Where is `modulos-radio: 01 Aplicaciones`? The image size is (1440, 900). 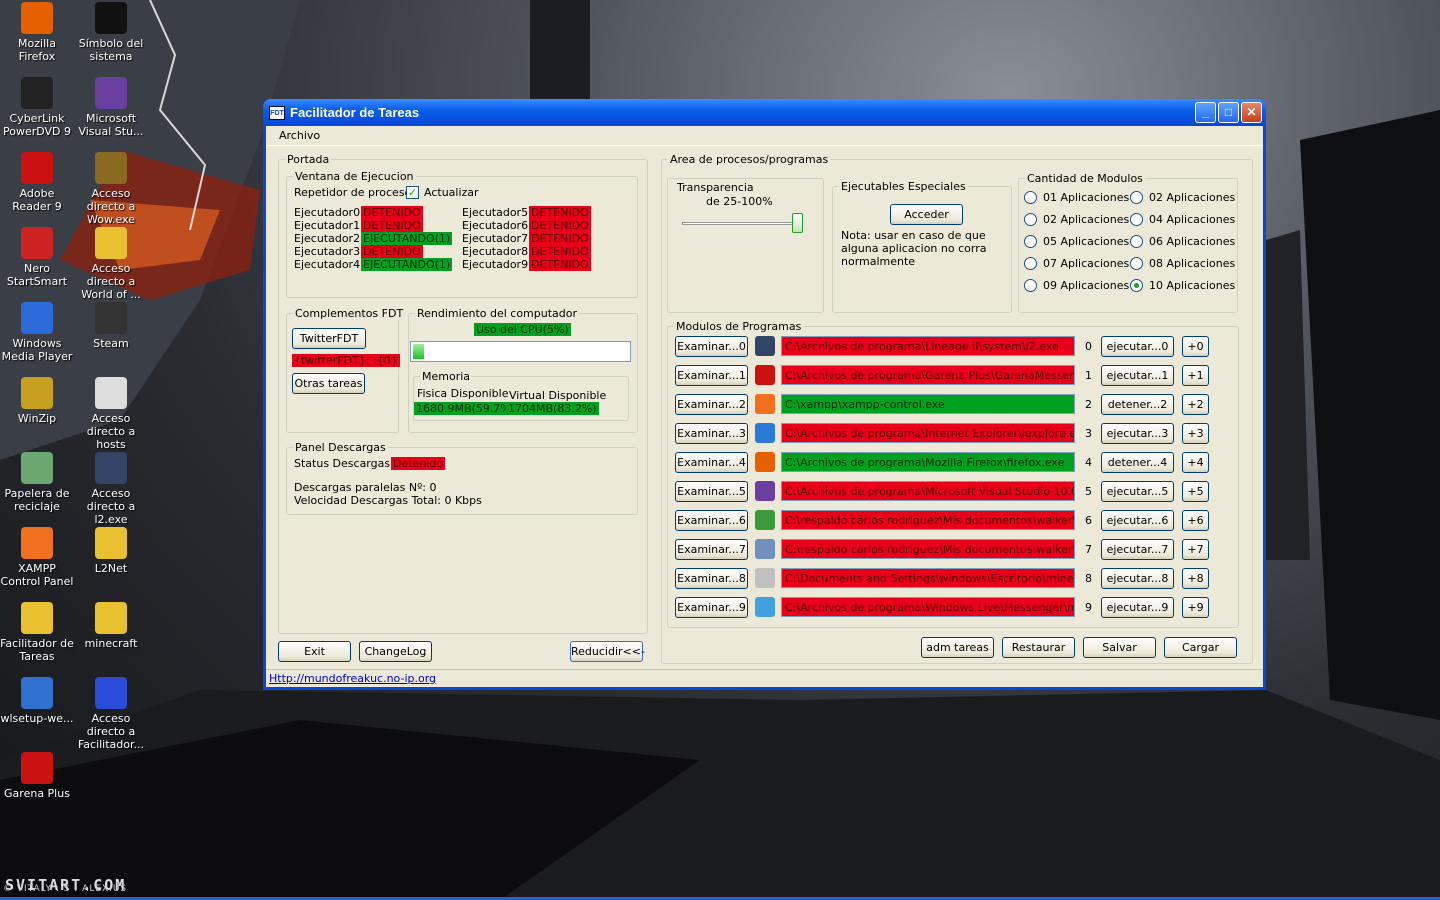 modulos-radio: 01 Aplicaciones is located at coordinates (1076, 197).